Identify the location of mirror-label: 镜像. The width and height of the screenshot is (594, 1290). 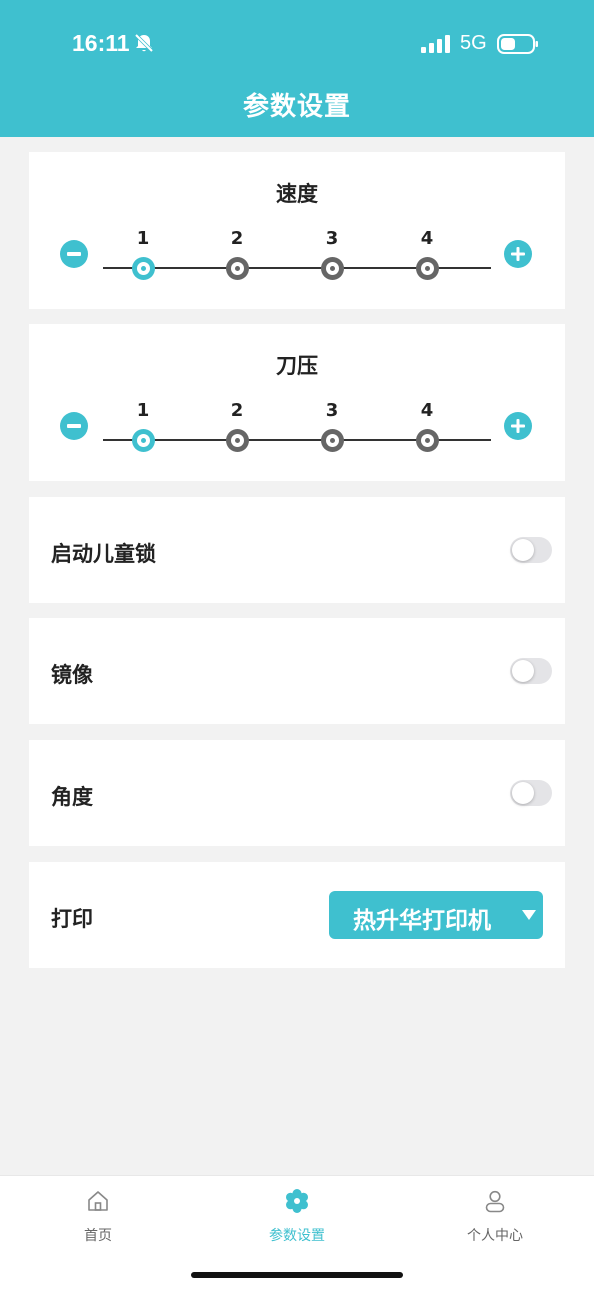
(72, 675).